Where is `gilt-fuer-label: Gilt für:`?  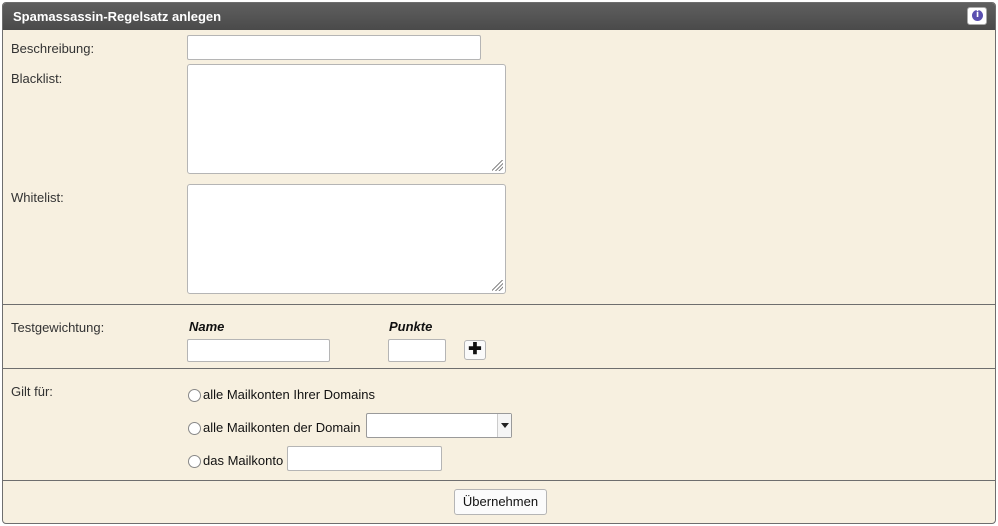 gilt-fuer-label: Gilt für: is located at coordinates (32, 391).